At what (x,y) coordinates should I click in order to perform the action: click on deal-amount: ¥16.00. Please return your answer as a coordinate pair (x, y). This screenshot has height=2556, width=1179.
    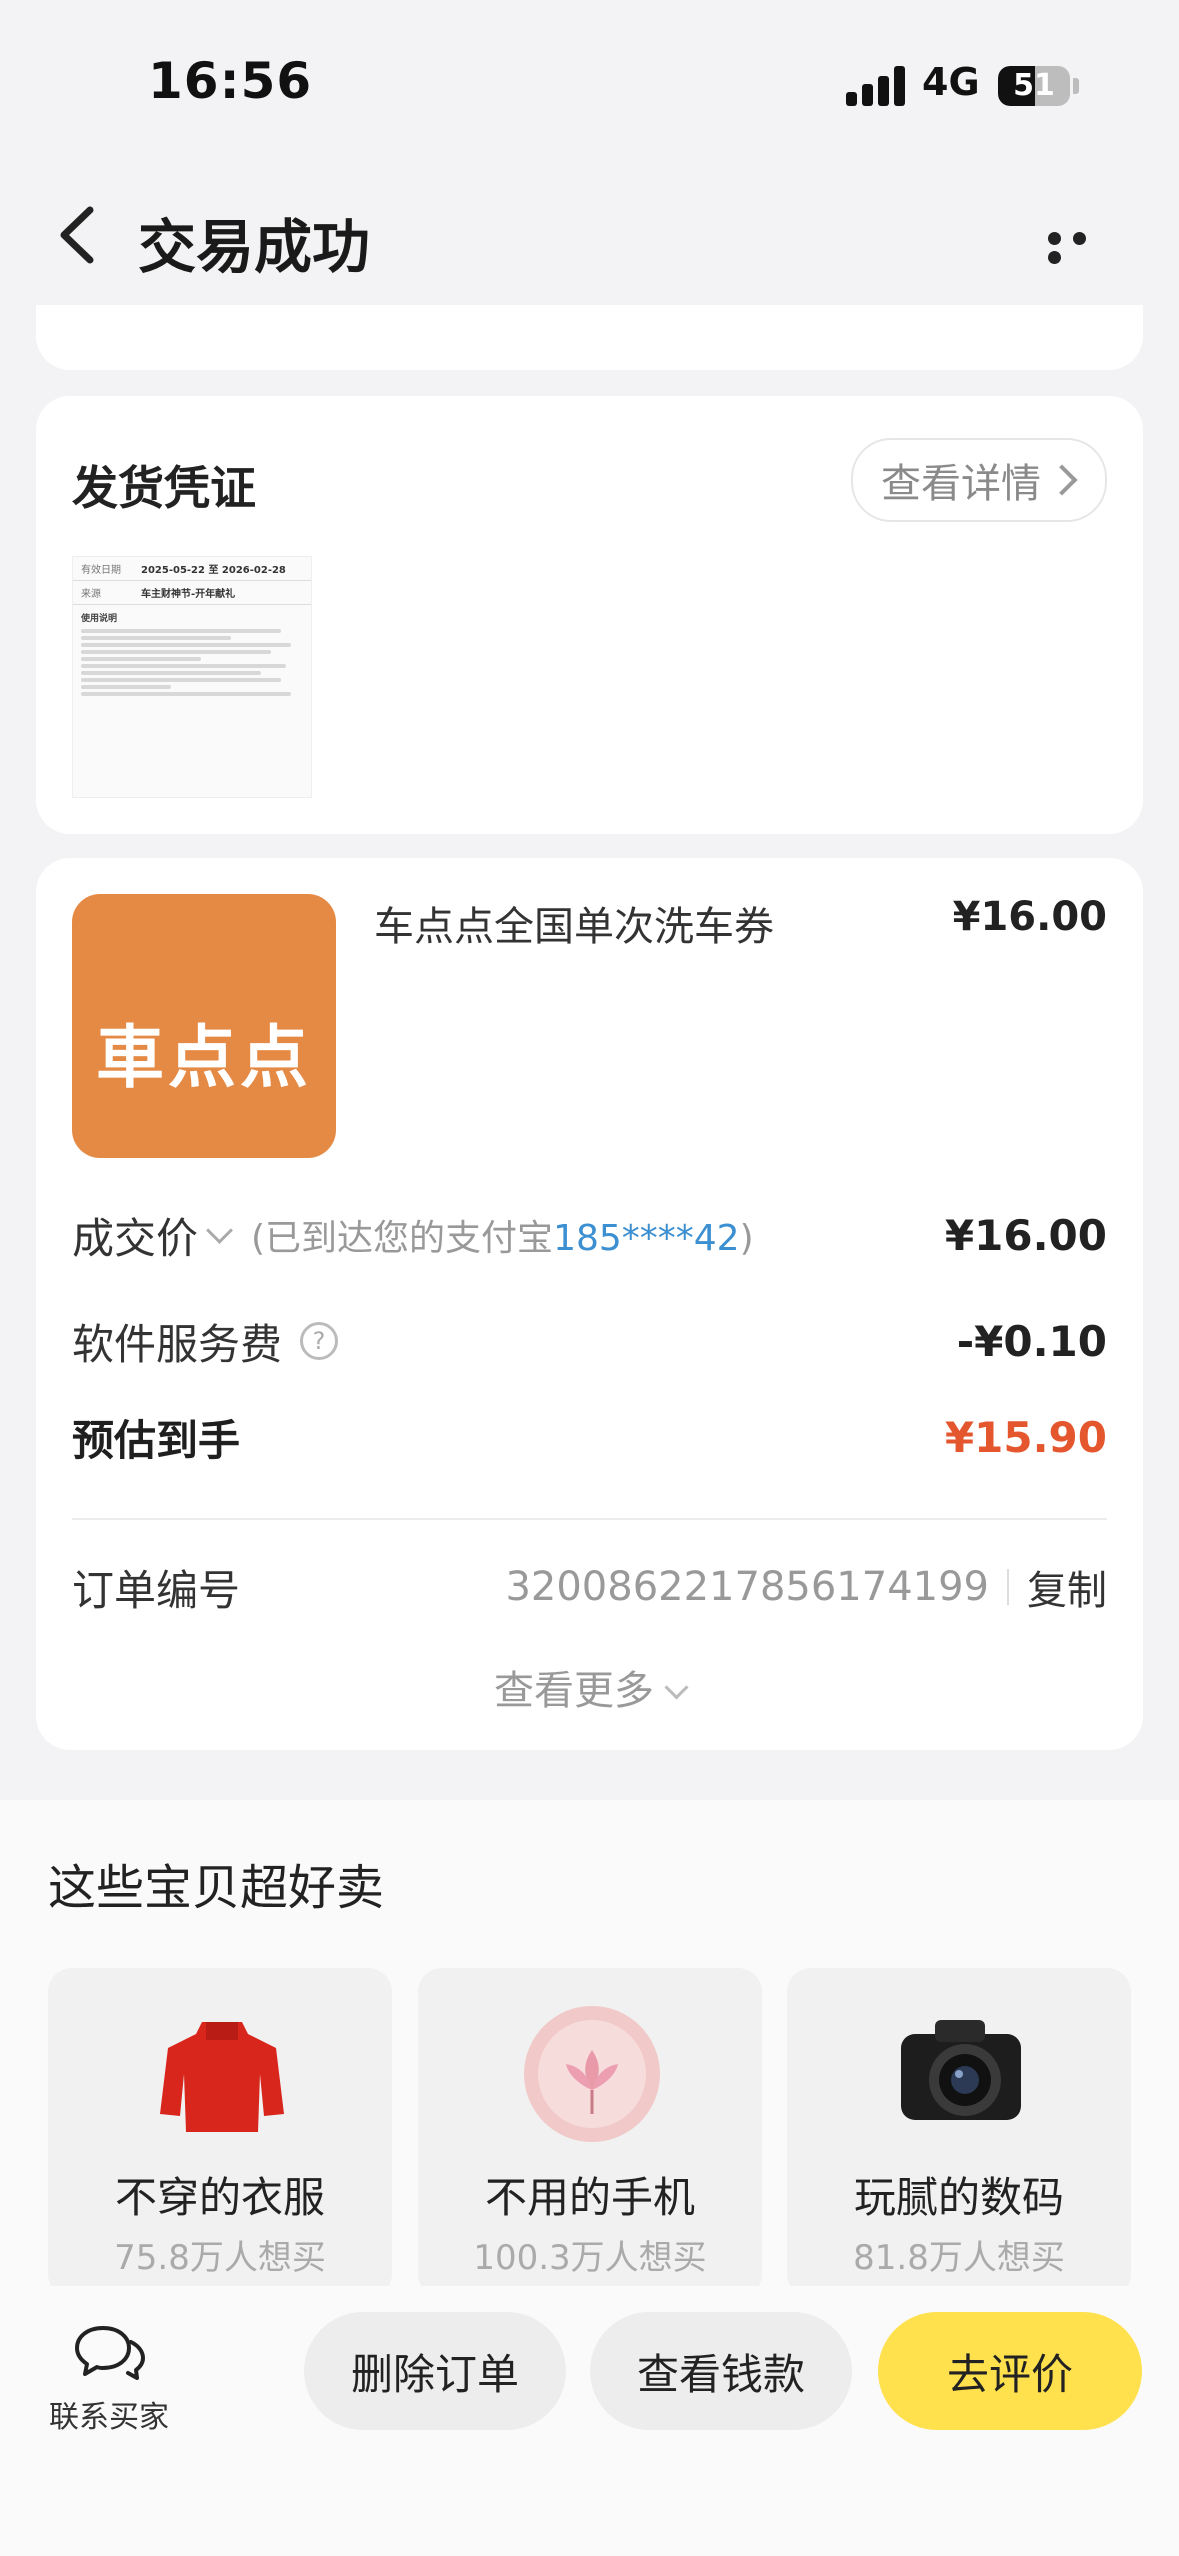
    Looking at the image, I should click on (1025, 1235).